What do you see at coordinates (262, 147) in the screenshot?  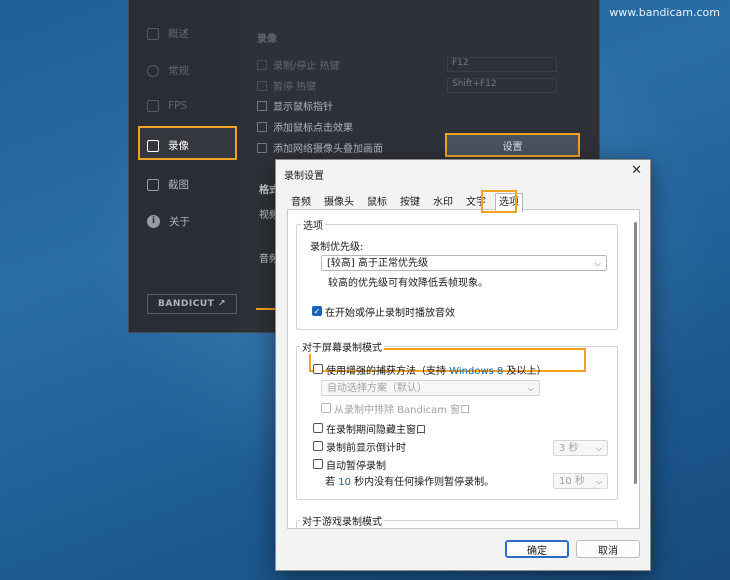 I see `webcam-overlay-checkbox` at bounding box center [262, 147].